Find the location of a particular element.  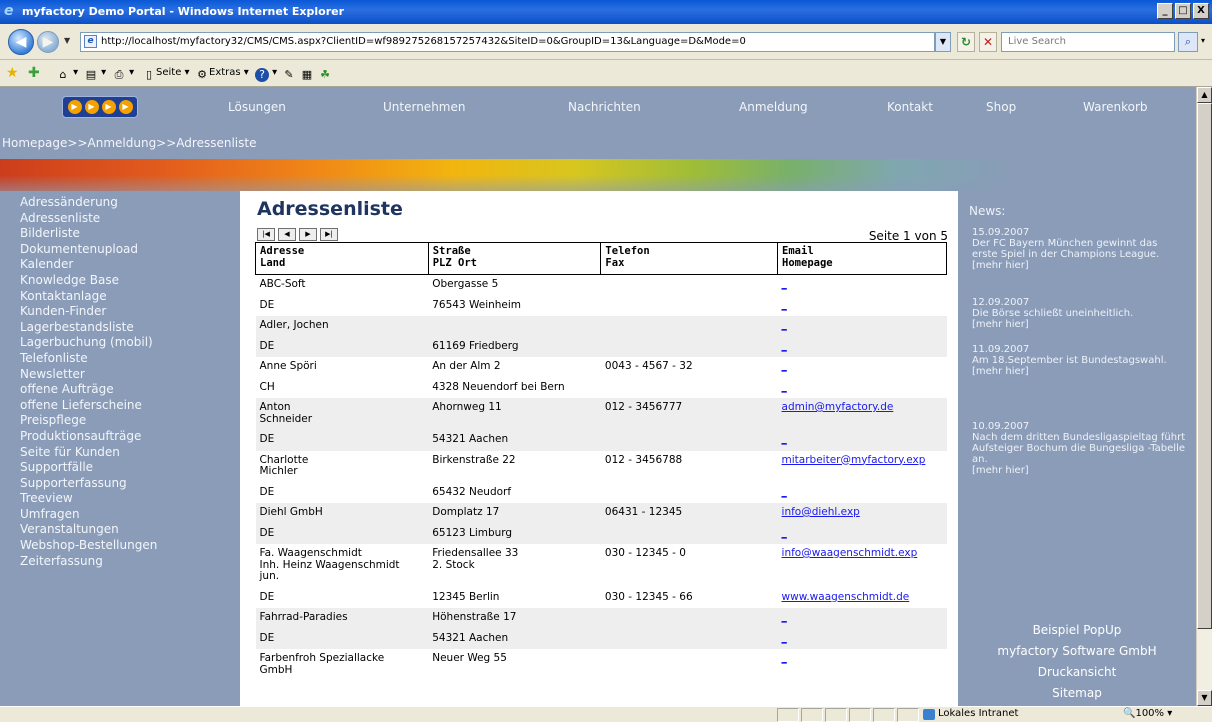

refresh-icon: ↻ is located at coordinates (966, 42).